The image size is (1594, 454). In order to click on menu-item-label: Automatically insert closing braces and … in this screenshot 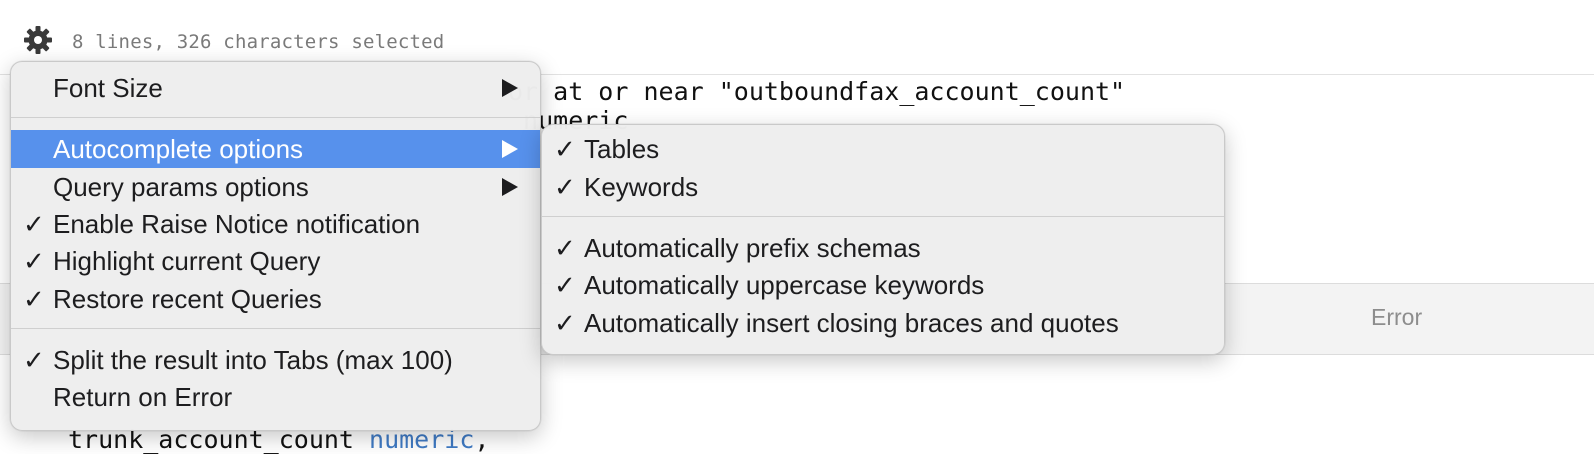, I will do `click(851, 323)`.